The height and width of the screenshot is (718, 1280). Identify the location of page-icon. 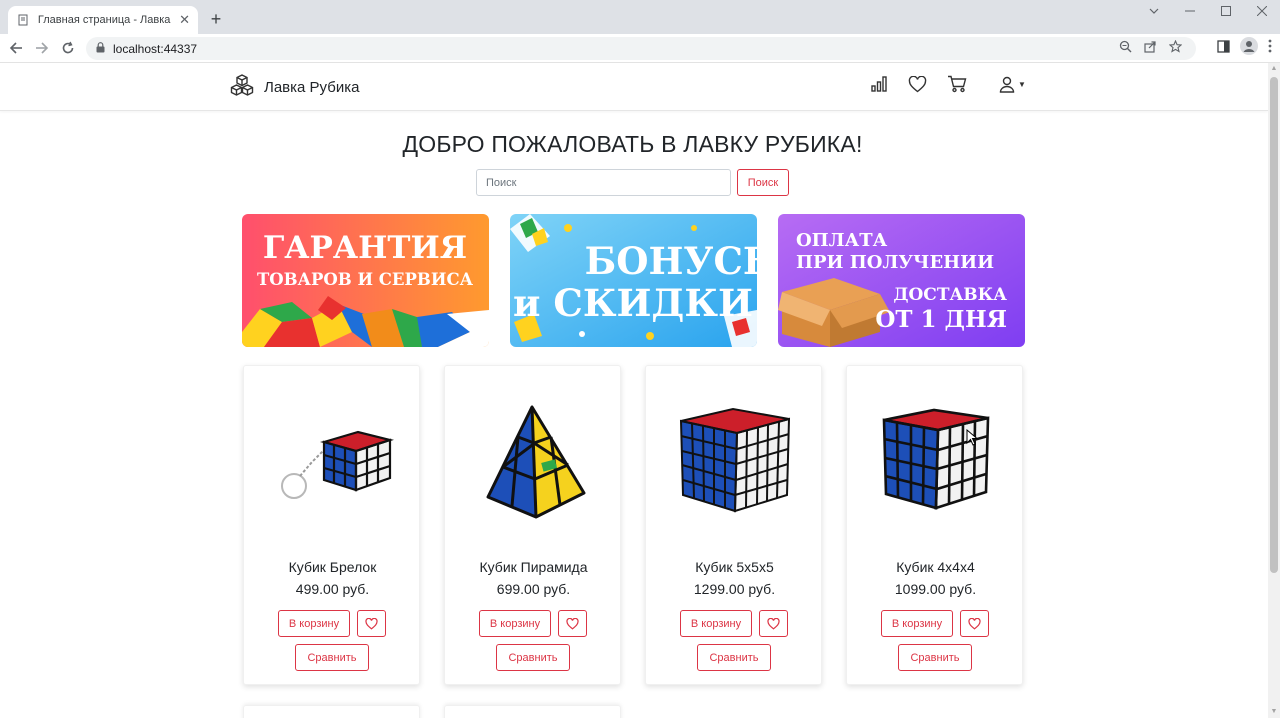
(23, 20).